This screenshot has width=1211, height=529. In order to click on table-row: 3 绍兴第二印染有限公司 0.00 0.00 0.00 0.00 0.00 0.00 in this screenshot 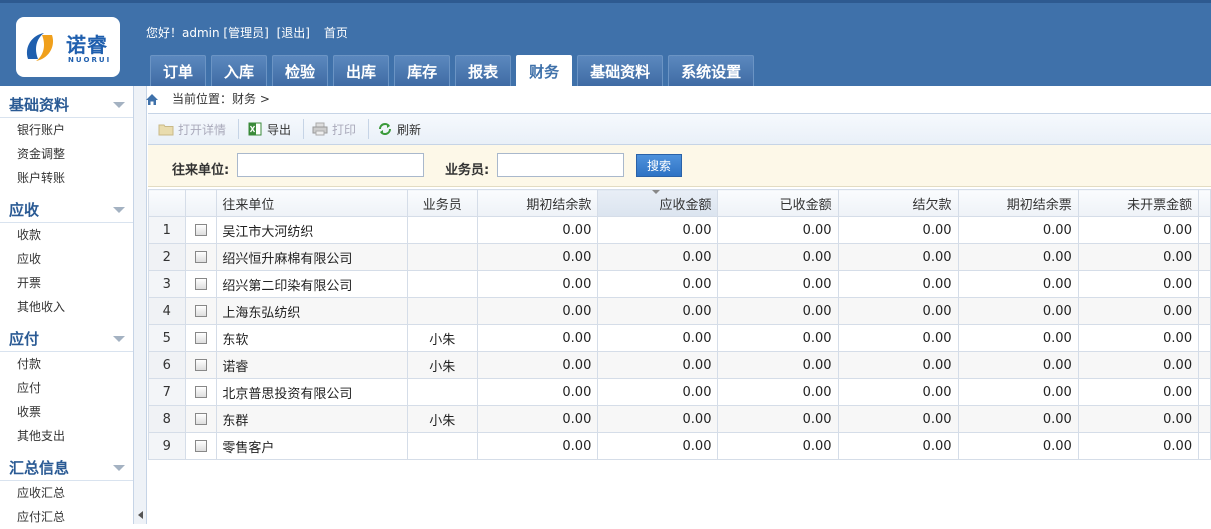, I will do `click(679, 284)`.